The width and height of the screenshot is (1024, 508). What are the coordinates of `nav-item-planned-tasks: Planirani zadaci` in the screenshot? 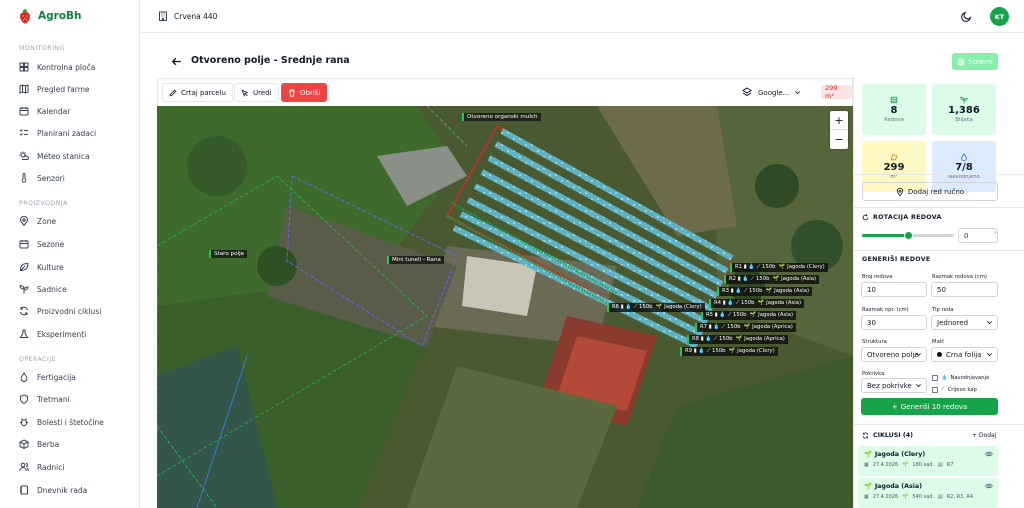 It's located at (57, 133).